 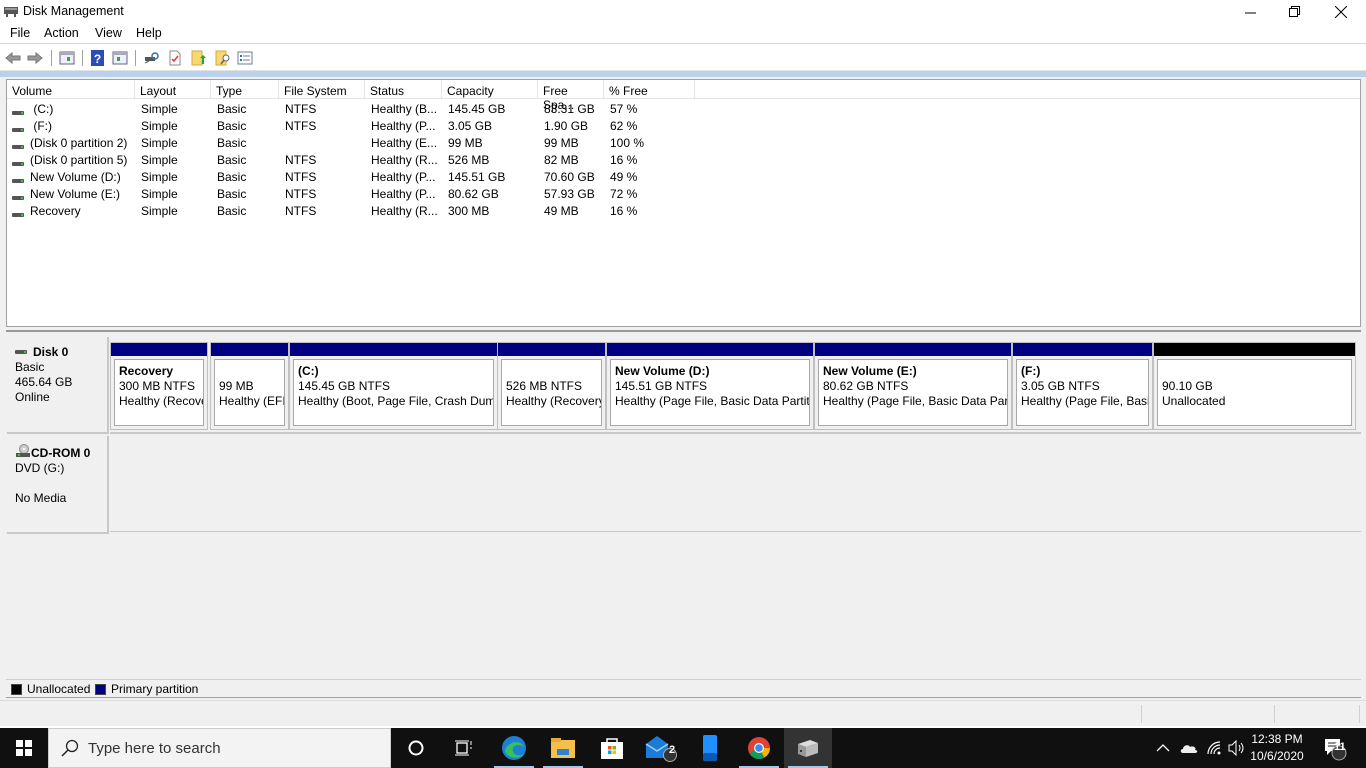 What do you see at coordinates (67, 58) in the screenshot?
I see `show-hide-console-tree-icon` at bounding box center [67, 58].